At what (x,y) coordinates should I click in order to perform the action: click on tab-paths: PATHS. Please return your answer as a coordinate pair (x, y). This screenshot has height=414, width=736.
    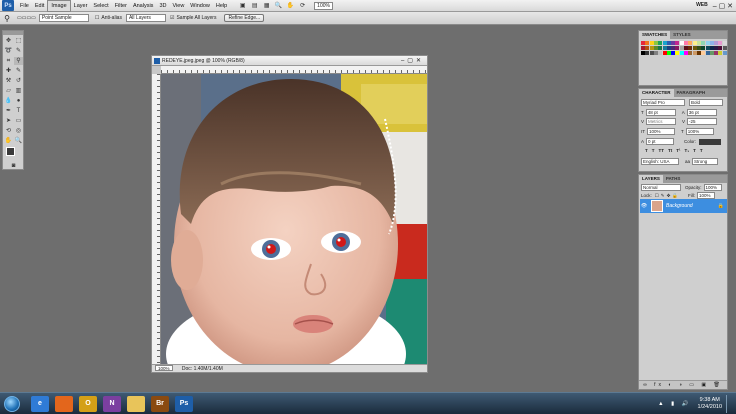
    Looking at the image, I should click on (673, 179).